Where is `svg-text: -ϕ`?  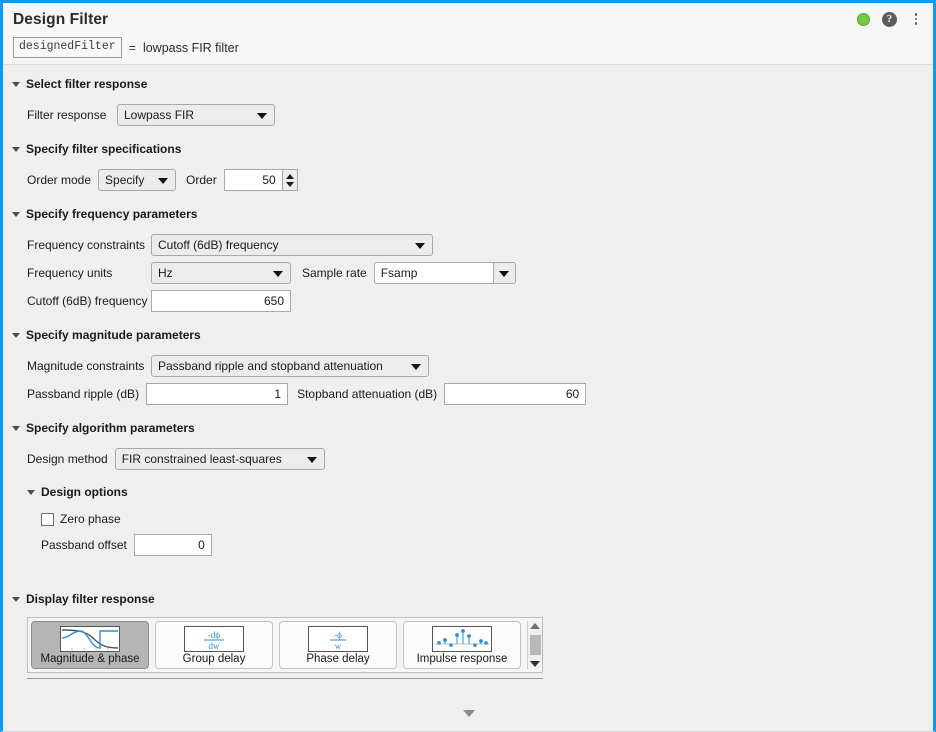
svg-text: -ϕ is located at coordinates (338, 635).